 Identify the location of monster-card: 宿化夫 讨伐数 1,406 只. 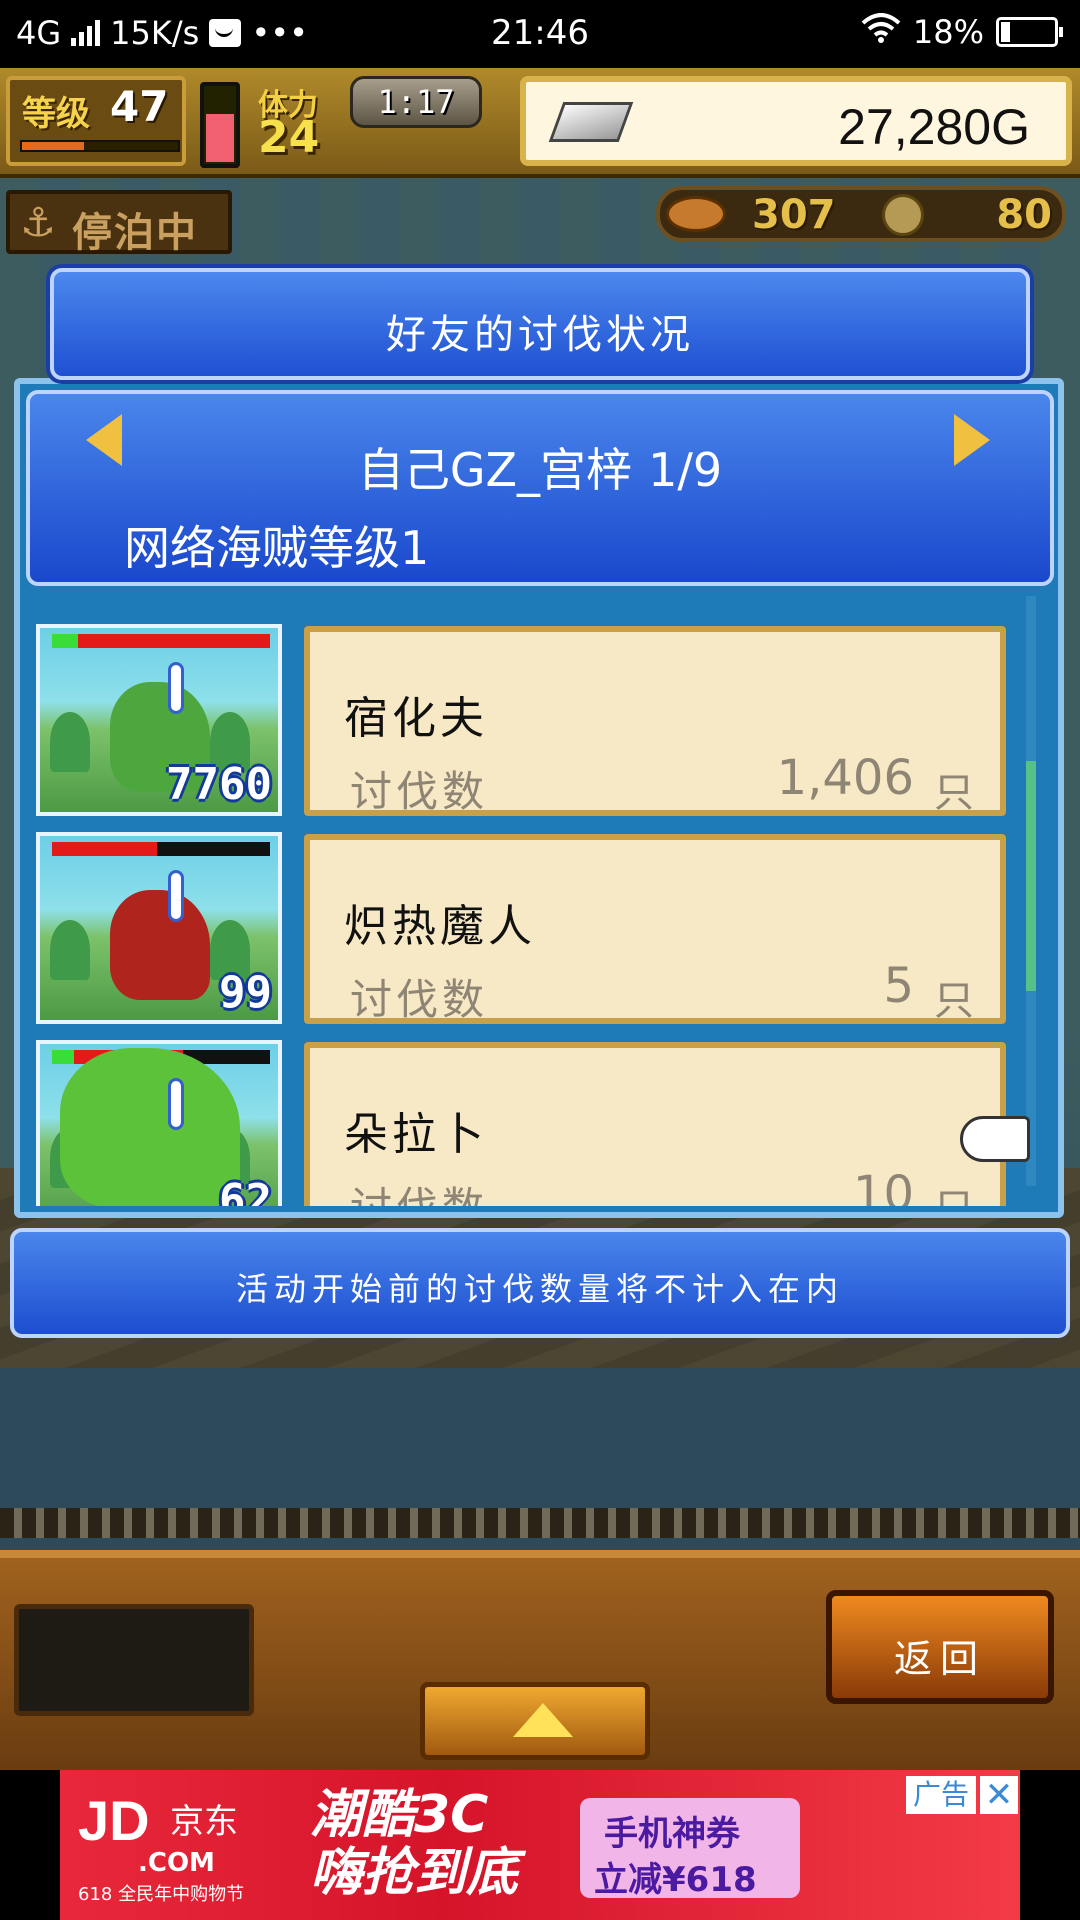
(655, 721).